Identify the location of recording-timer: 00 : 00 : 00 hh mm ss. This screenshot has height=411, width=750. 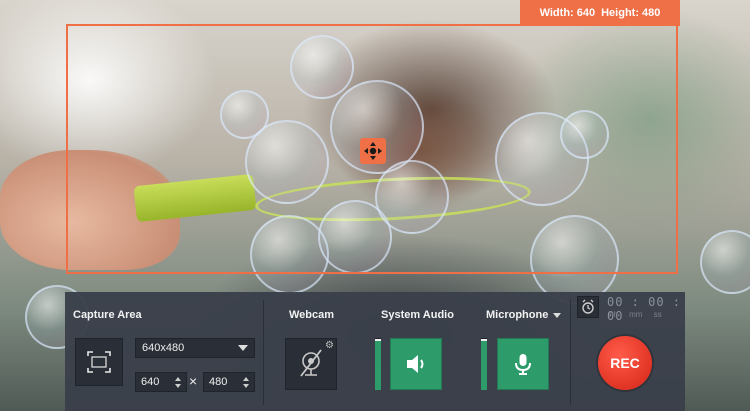
(629, 308).